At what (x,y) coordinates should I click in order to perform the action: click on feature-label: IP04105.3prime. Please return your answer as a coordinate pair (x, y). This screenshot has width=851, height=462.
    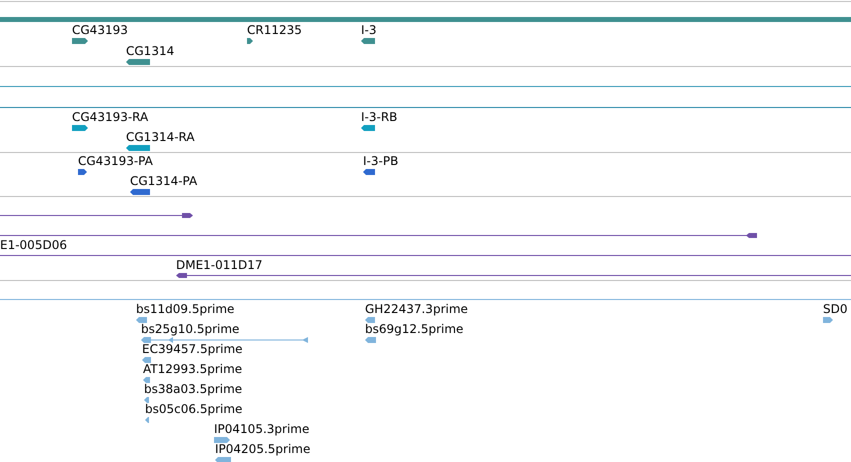
    Looking at the image, I should click on (262, 429).